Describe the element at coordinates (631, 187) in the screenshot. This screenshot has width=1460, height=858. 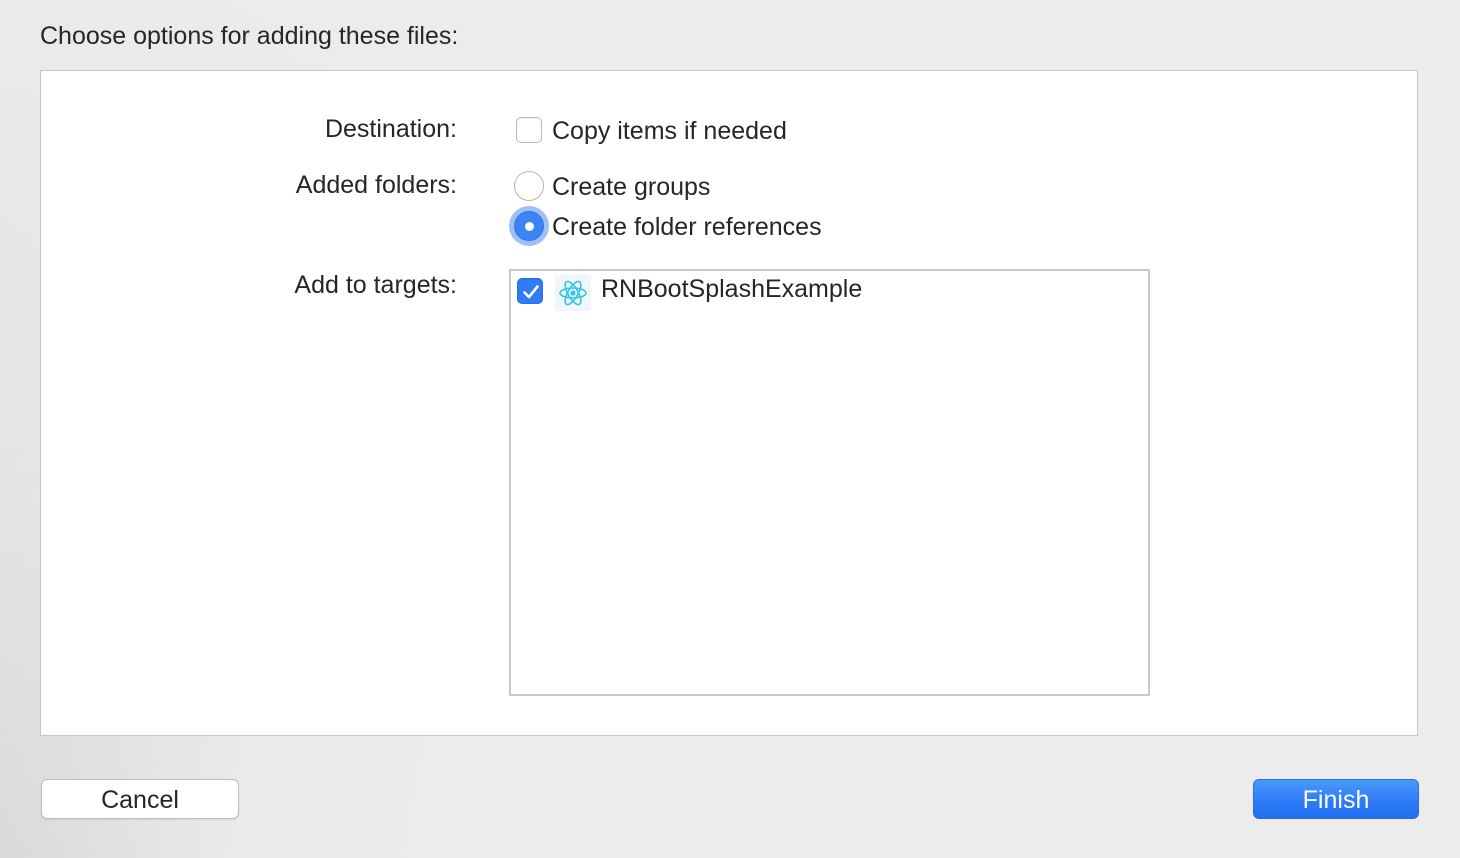
I see `create-groups-label: Create groups` at that location.